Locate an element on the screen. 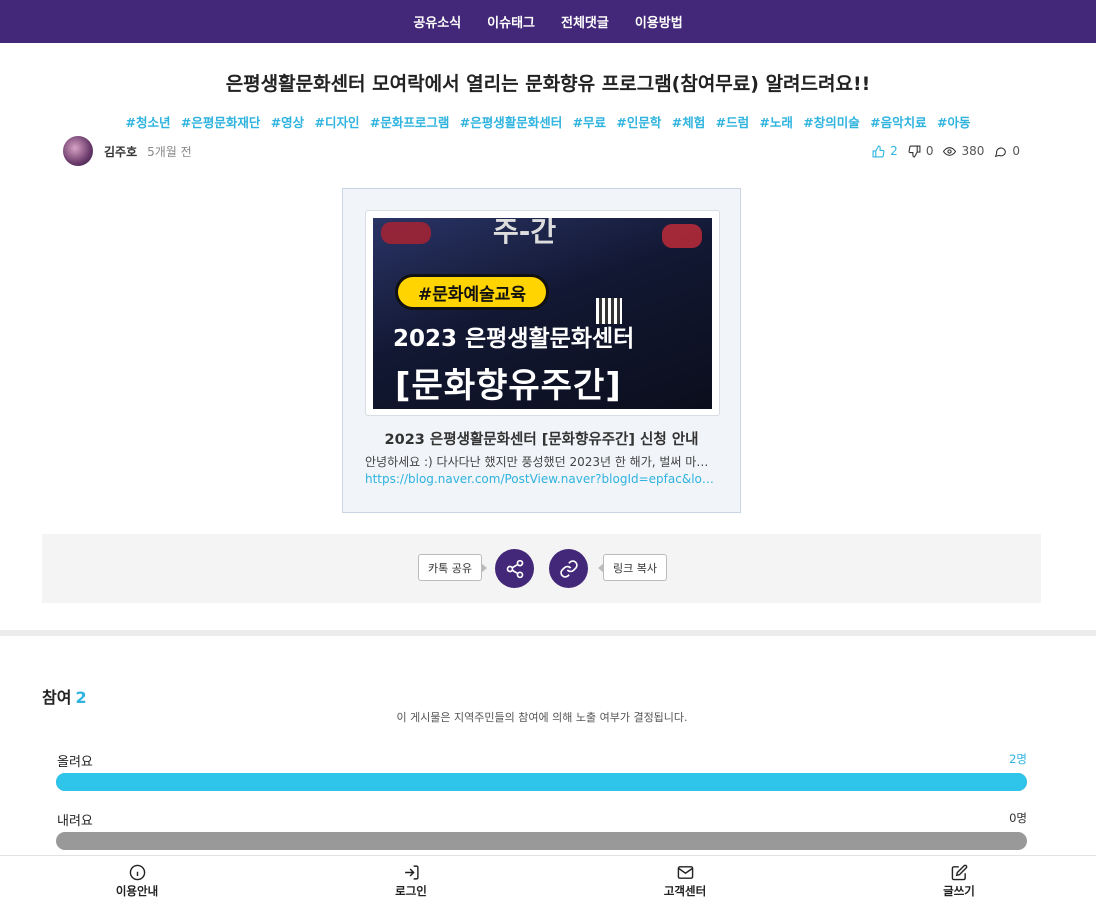 The width and height of the screenshot is (1096, 907). eye-icon is located at coordinates (950, 151).